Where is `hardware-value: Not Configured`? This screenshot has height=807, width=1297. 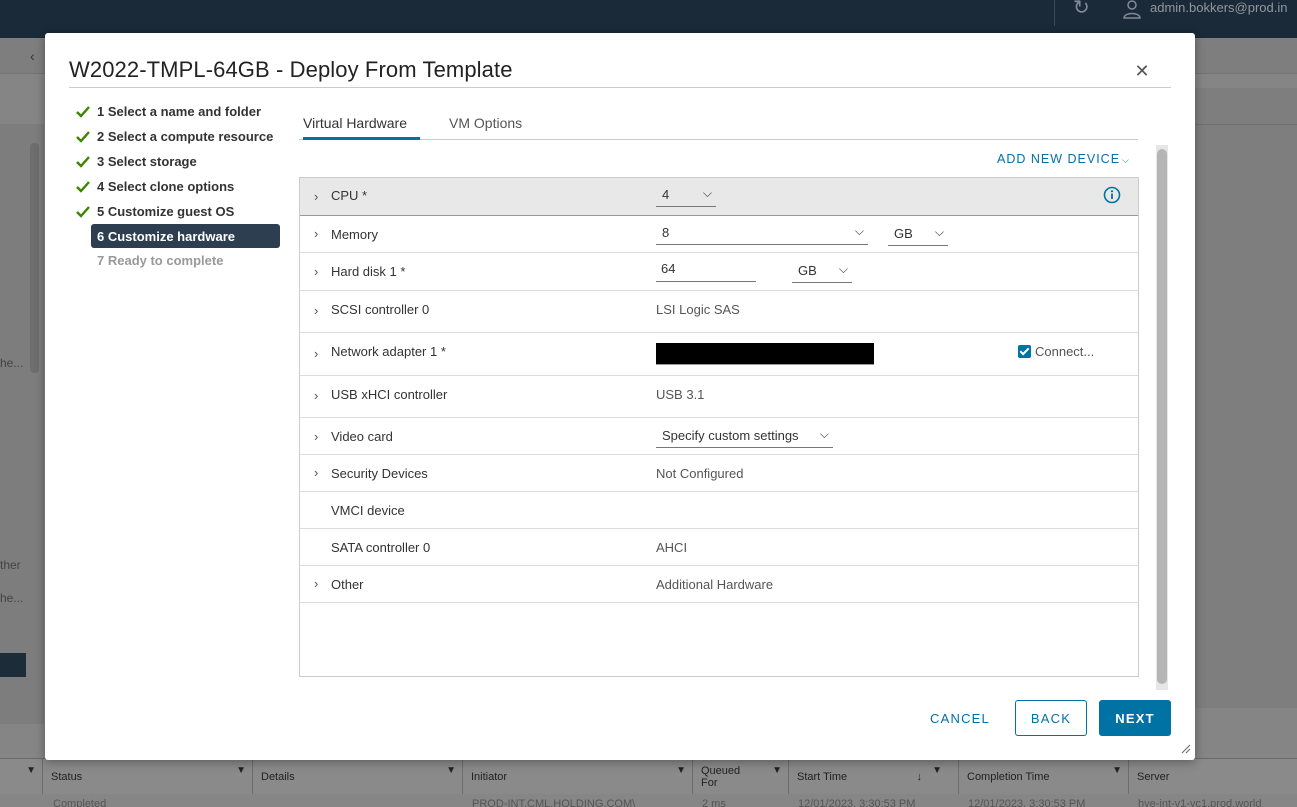
hardware-value: Not Configured is located at coordinates (700, 473).